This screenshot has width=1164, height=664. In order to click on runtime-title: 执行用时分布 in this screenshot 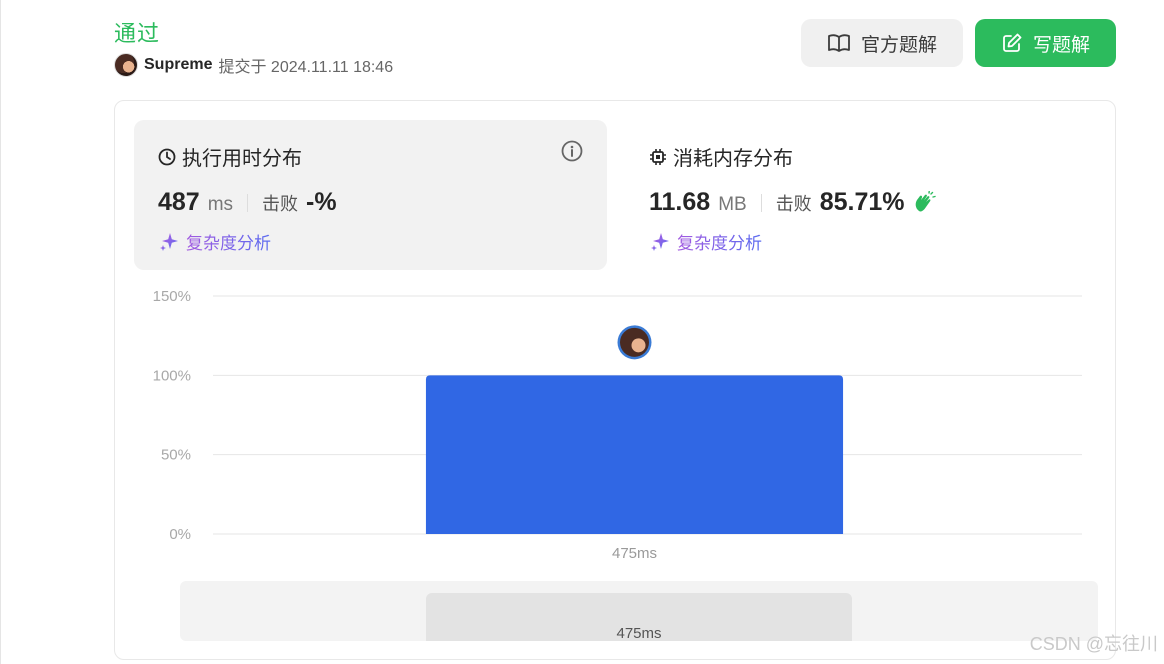, I will do `click(230, 156)`.